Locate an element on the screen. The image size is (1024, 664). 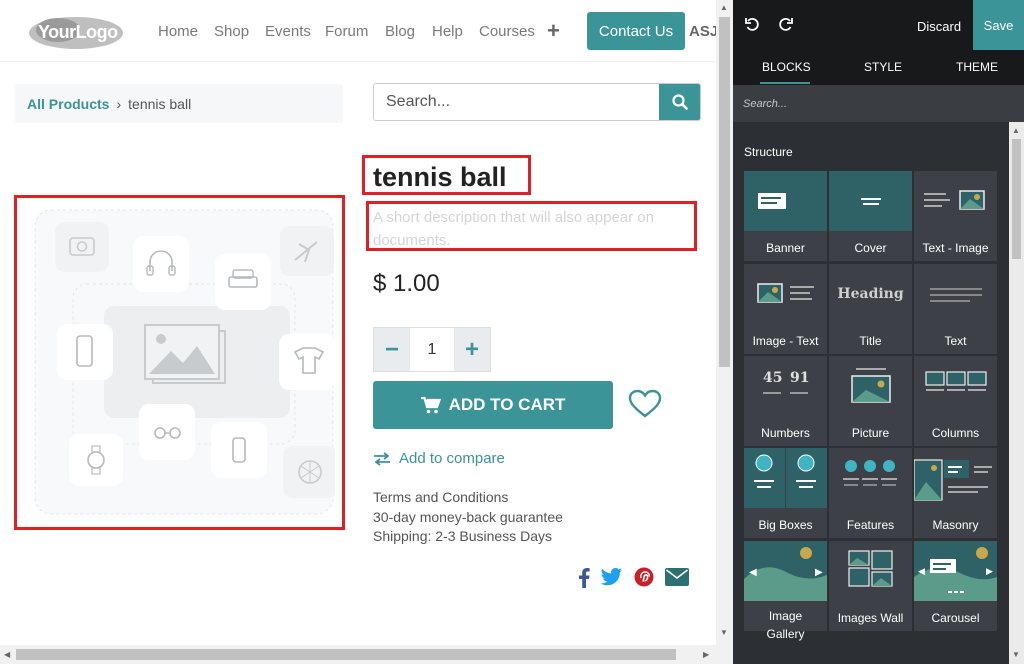
block-numbers: 45 91 Numbers is located at coordinates (785, 401).